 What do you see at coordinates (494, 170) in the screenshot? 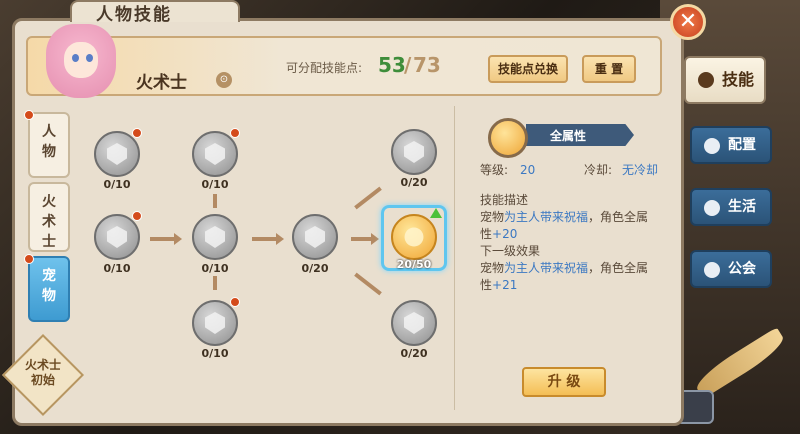
I see `level-label: 等级:` at bounding box center [494, 170].